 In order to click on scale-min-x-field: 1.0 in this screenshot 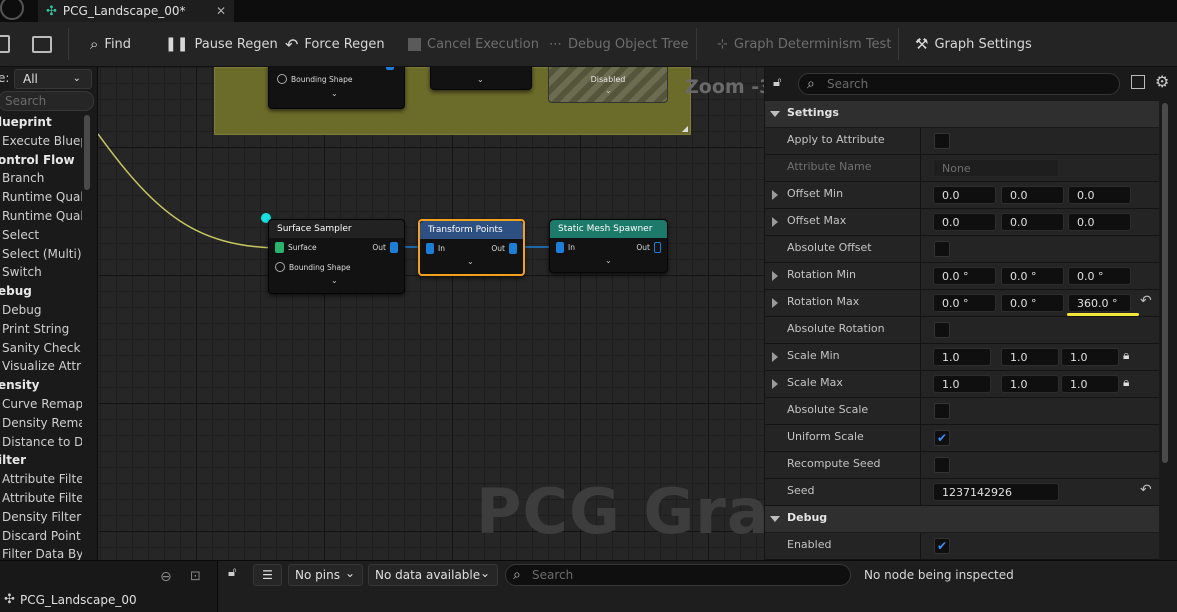, I will do `click(962, 357)`.